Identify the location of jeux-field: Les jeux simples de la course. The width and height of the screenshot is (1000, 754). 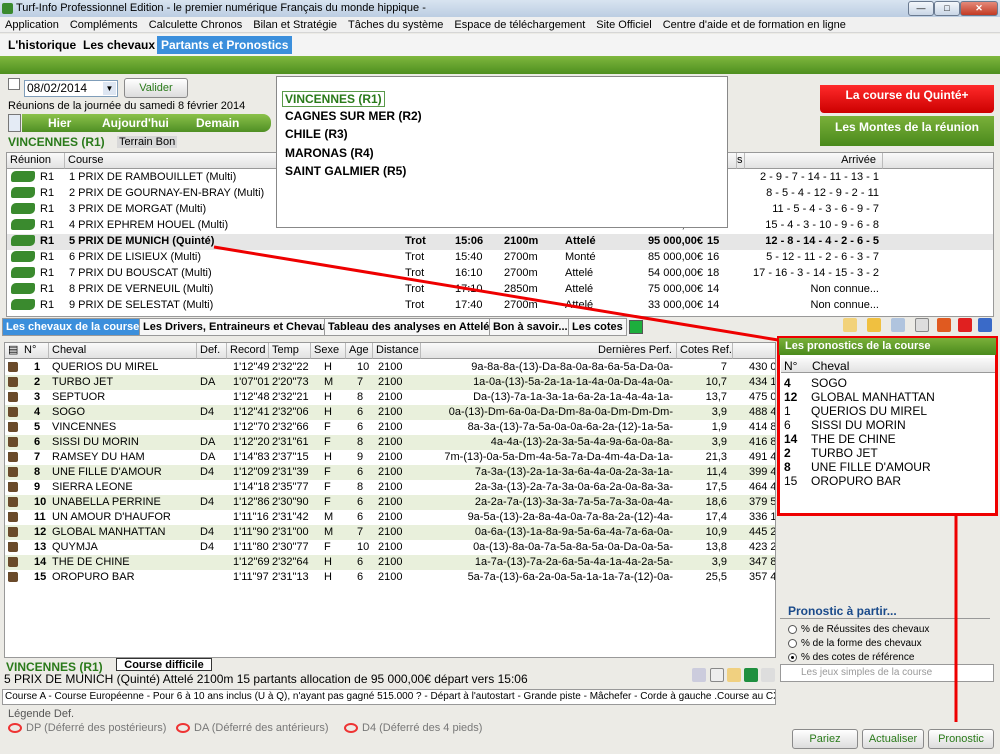
(887, 673).